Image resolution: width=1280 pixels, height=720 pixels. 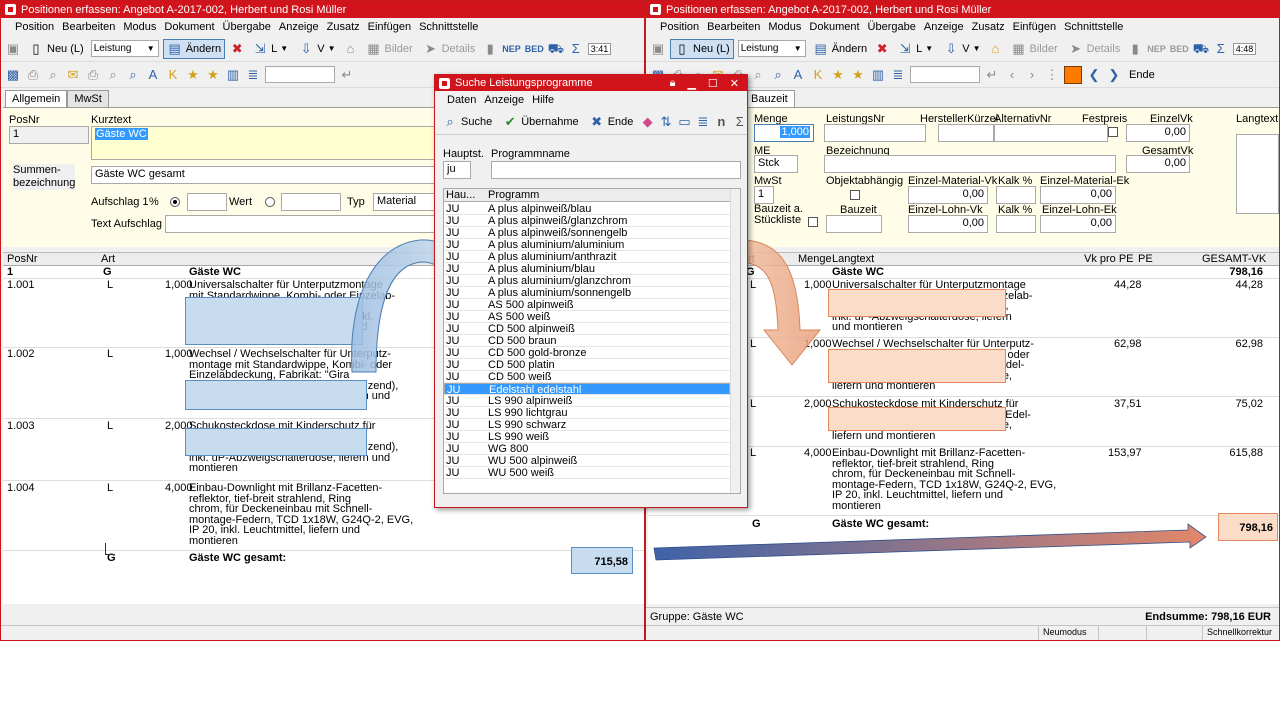 What do you see at coordinates (34, 27) in the screenshot?
I see `menu-position: Position` at bounding box center [34, 27].